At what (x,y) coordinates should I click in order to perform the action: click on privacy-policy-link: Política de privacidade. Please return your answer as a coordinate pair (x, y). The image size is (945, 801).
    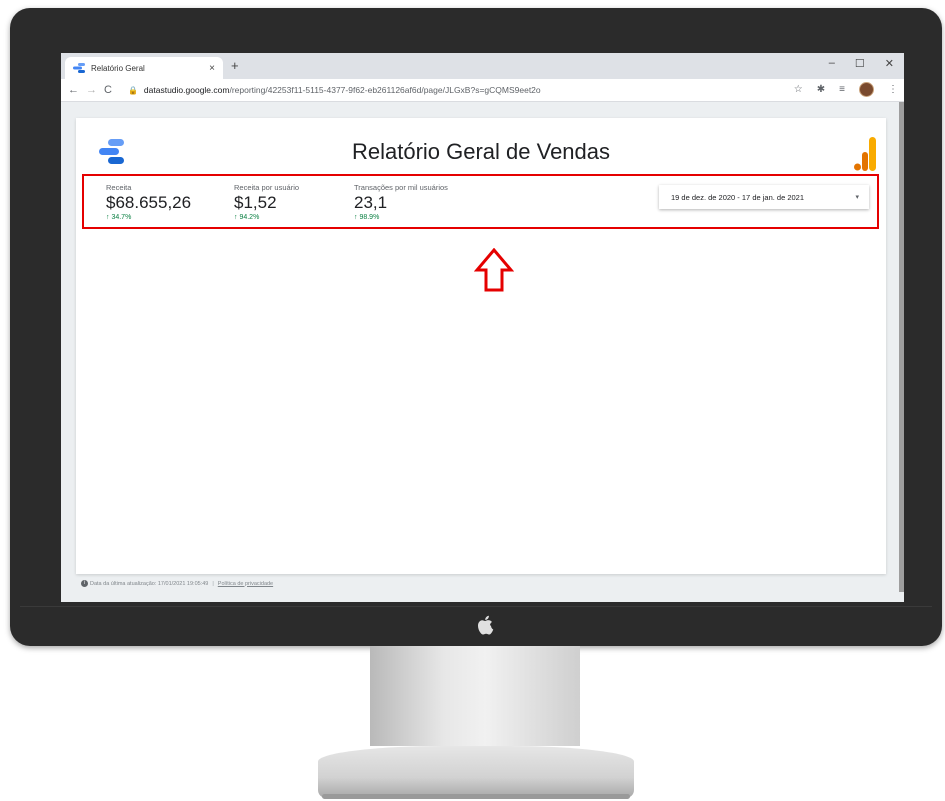
    Looking at the image, I should click on (245, 584).